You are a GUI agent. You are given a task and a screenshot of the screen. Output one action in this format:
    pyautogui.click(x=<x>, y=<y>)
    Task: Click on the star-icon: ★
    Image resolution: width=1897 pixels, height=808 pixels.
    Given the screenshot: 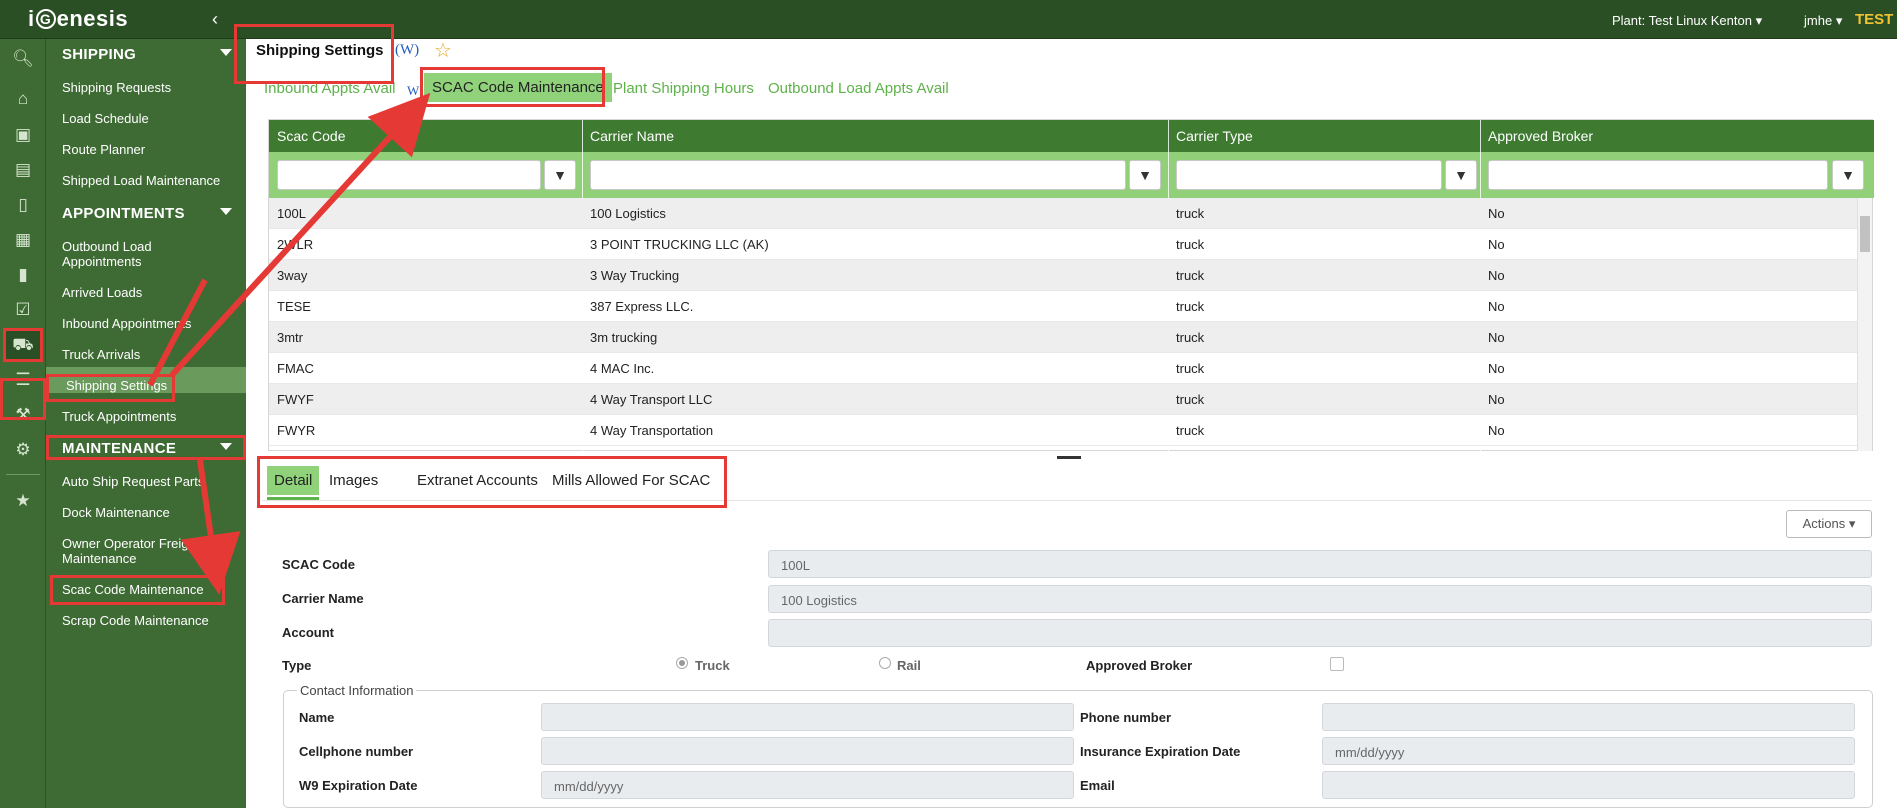 What is the action you would take?
    pyautogui.click(x=23, y=501)
    